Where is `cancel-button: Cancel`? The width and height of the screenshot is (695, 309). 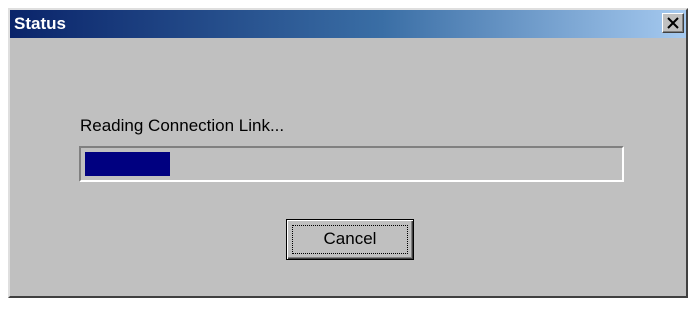
cancel-button: Cancel is located at coordinates (350, 239).